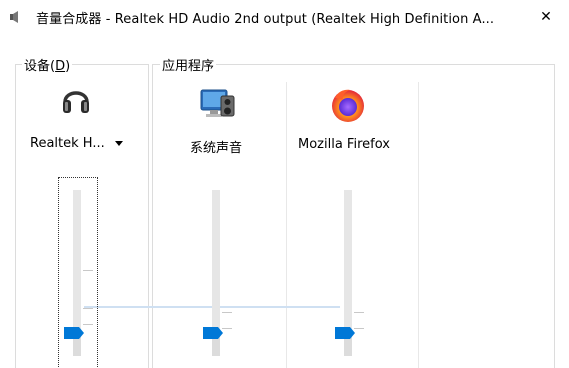  Describe the element at coordinates (76, 99) in the screenshot. I see `headphones-icon` at that location.